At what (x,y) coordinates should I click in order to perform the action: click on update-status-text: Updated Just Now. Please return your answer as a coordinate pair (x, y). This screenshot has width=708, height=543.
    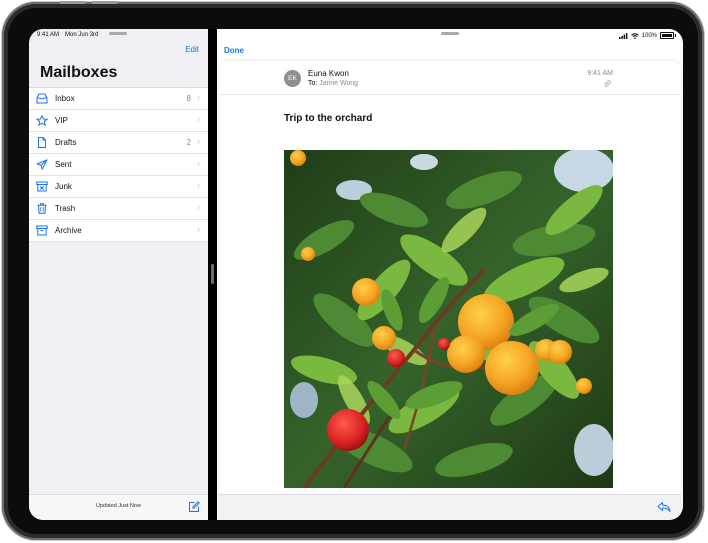
    Looking at the image, I should click on (118, 506).